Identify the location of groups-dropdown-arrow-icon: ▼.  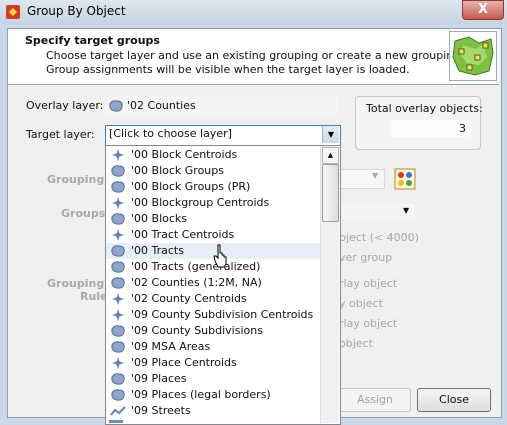
(406, 210).